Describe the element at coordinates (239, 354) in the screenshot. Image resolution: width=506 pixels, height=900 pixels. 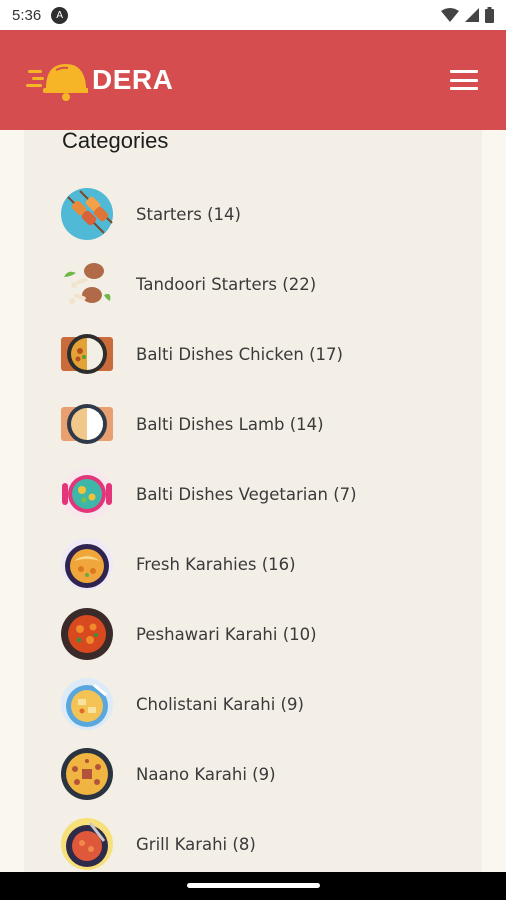
I see `category-label: Balti Dishes Chicken (17)` at that location.